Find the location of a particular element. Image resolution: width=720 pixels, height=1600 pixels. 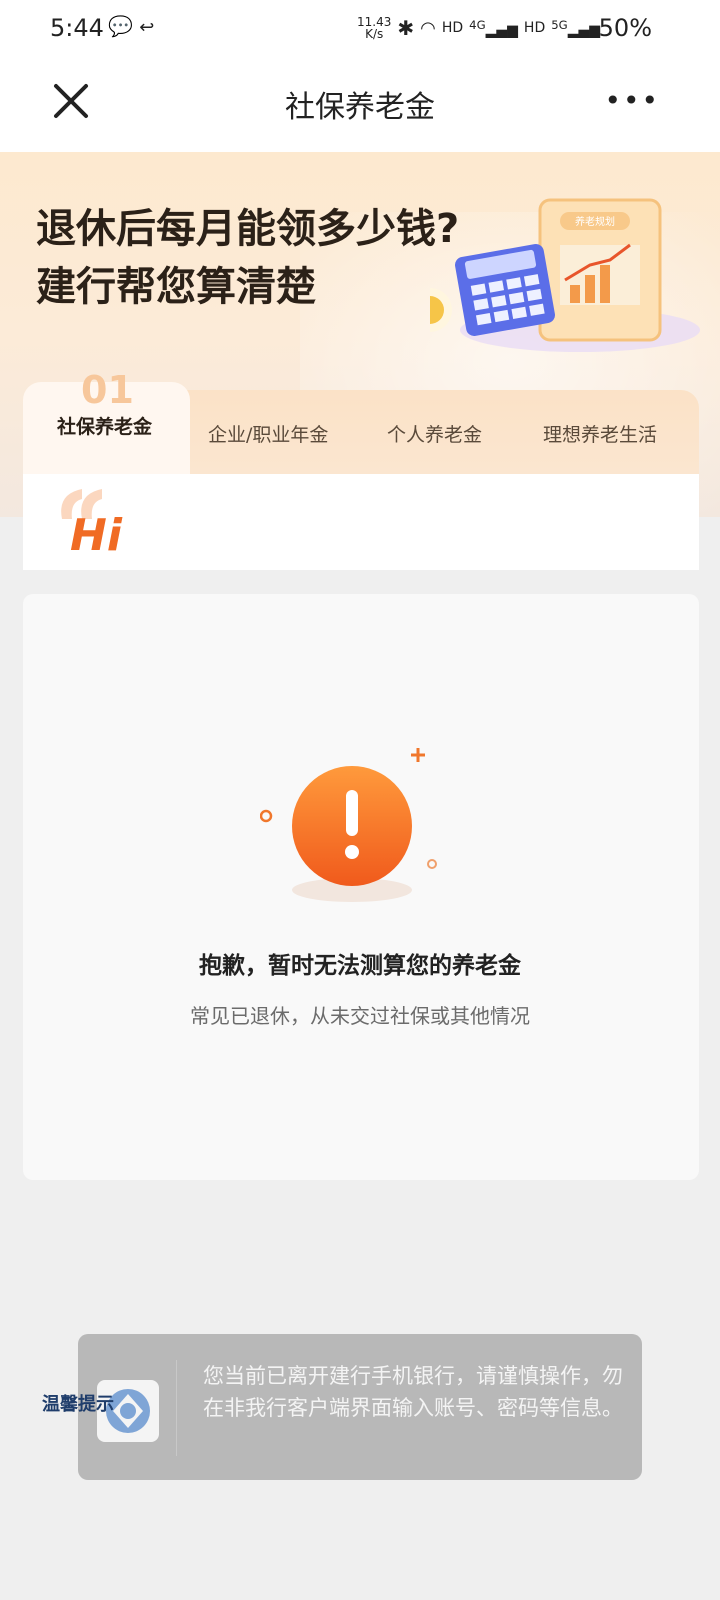

calculator-chart-illustration: 养老规划 is located at coordinates (565, 275).